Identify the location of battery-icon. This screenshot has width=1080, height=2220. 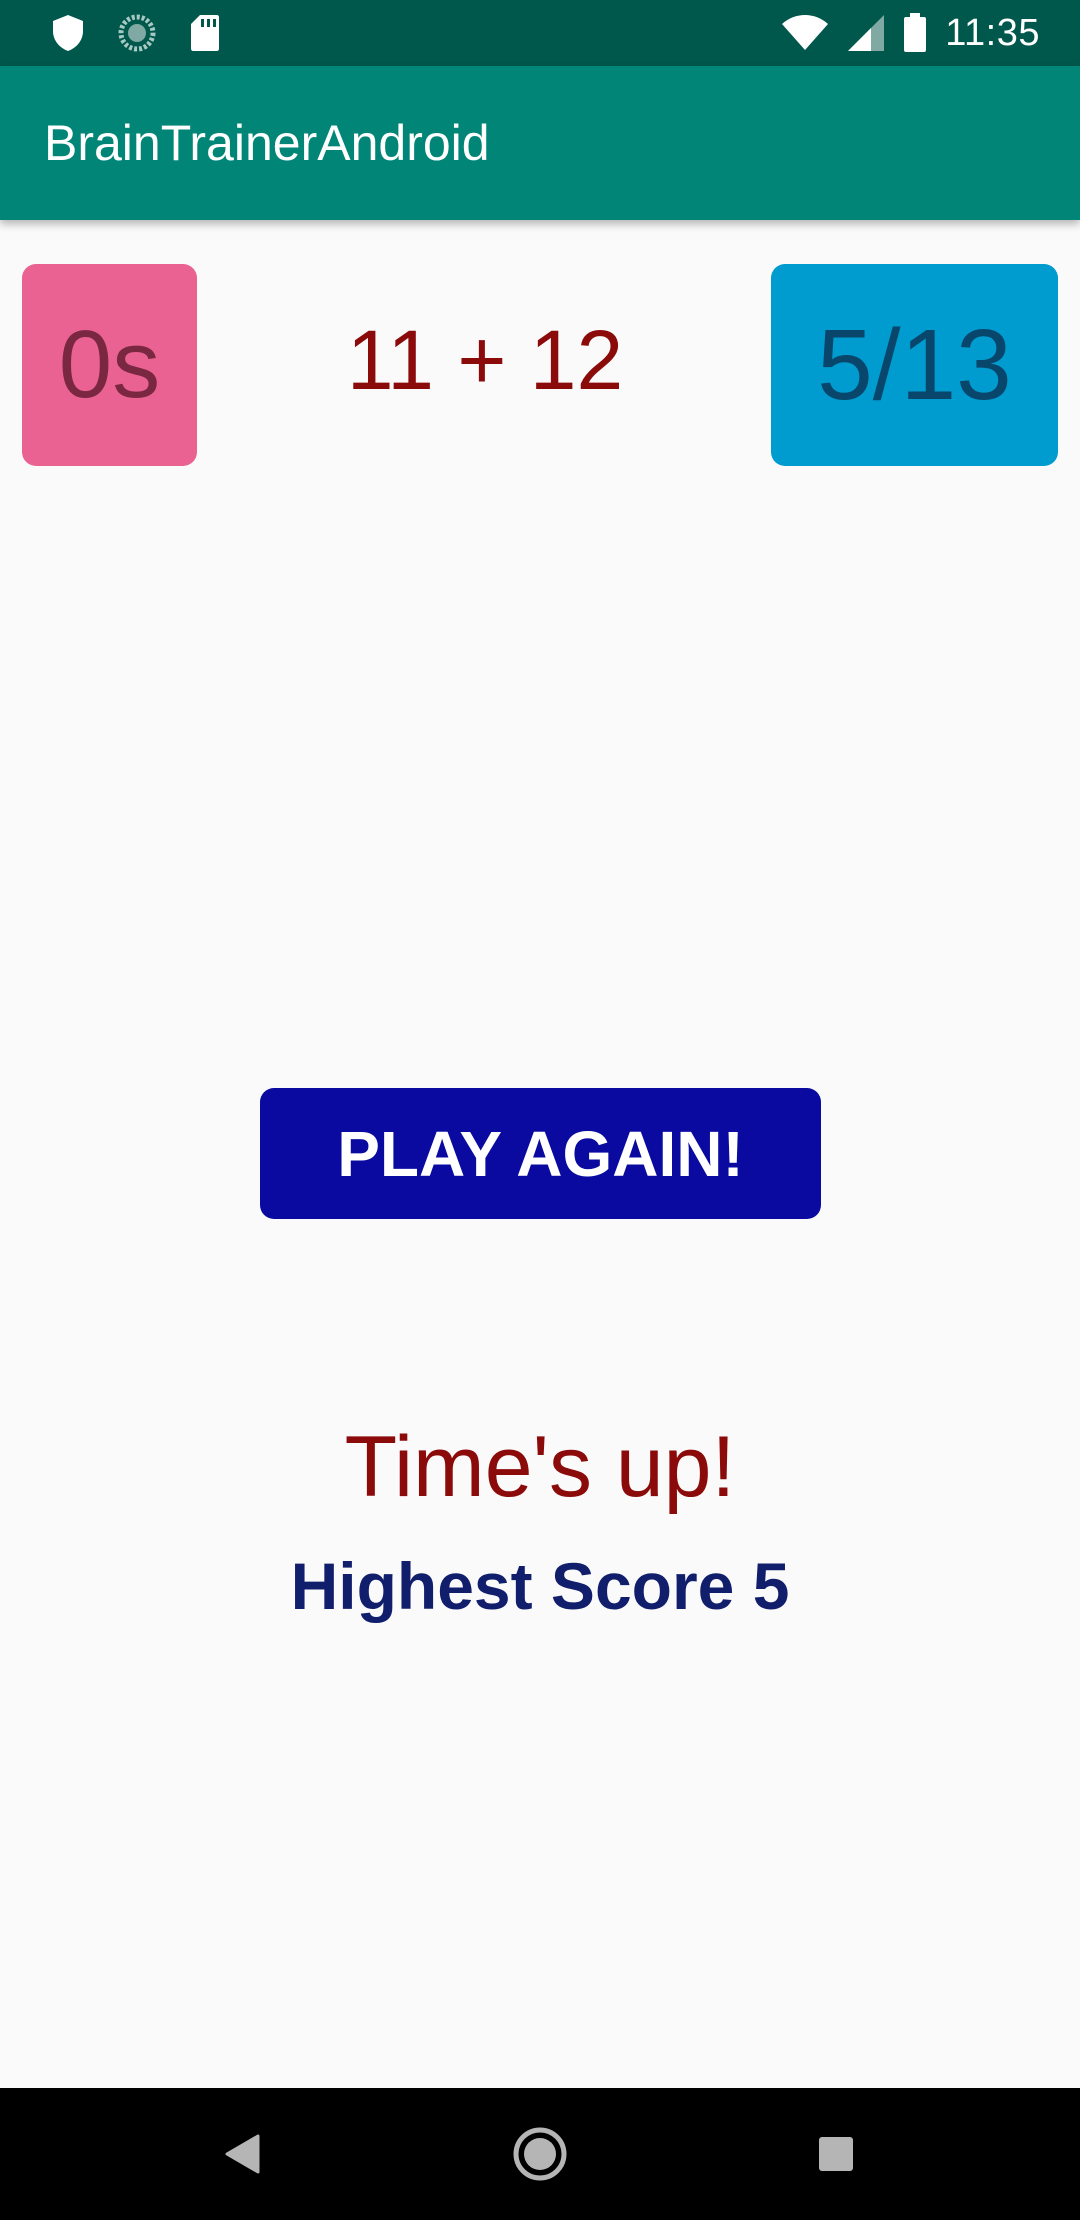
(915, 33).